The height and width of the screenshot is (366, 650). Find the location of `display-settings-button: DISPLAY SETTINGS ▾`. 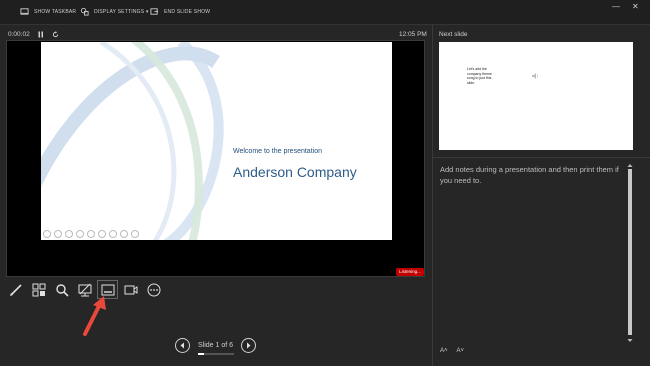

display-settings-button: DISPLAY SETTINGS ▾ is located at coordinates (114, 11).